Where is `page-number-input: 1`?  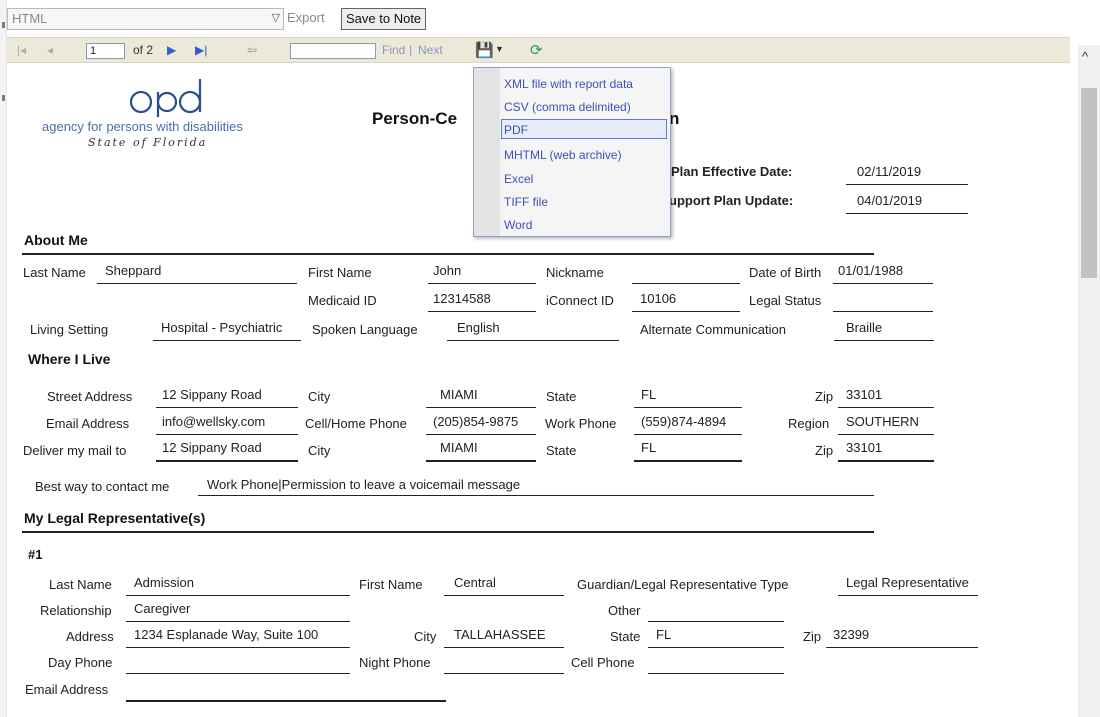 page-number-input: 1 is located at coordinates (105, 51).